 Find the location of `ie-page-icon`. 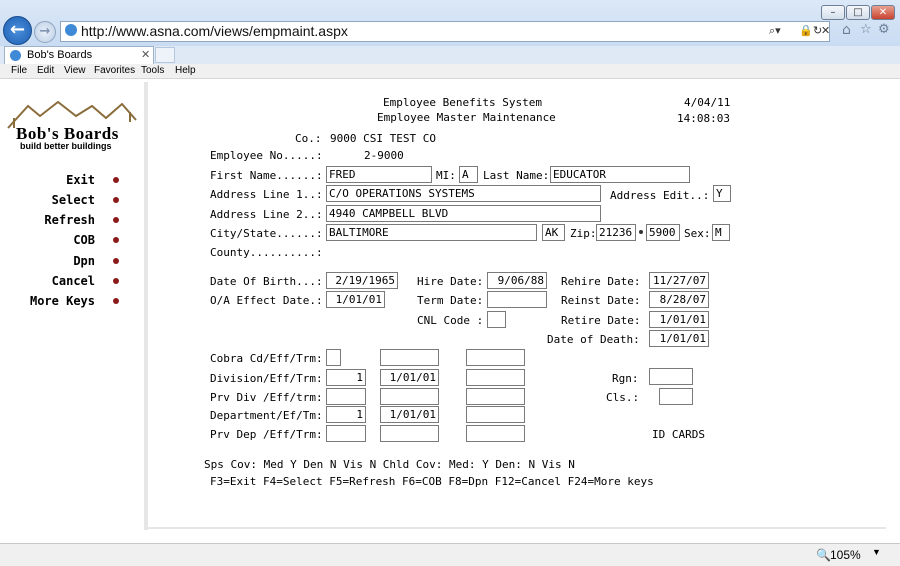

ie-page-icon is located at coordinates (71, 30).